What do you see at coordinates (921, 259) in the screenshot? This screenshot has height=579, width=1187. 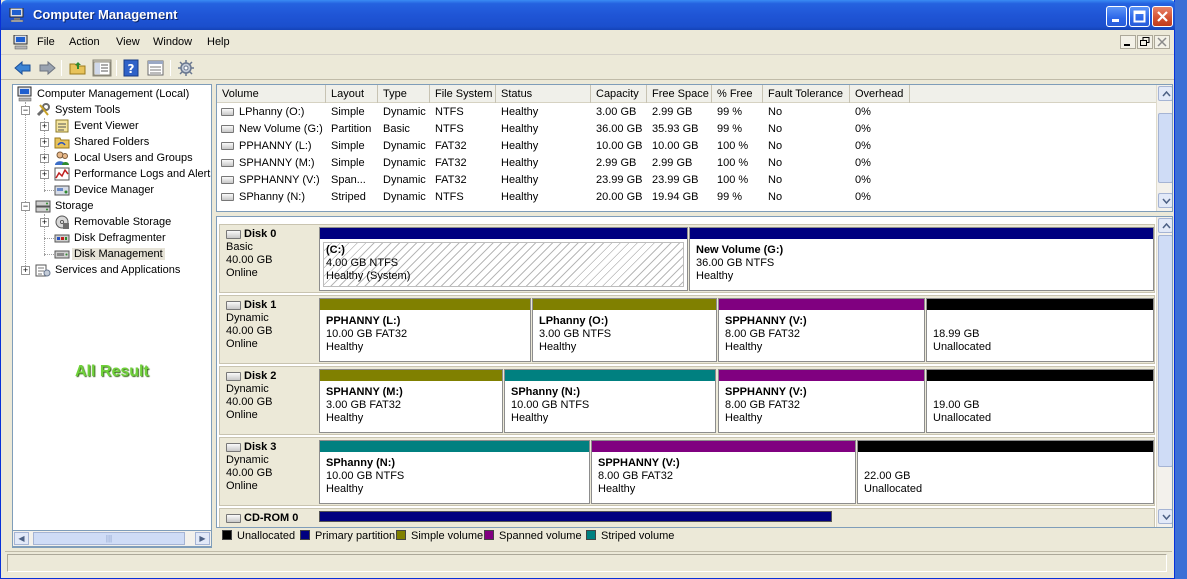 I see `partition: New Volume (G:) 36.00 GB NTFS Healthy` at bounding box center [921, 259].